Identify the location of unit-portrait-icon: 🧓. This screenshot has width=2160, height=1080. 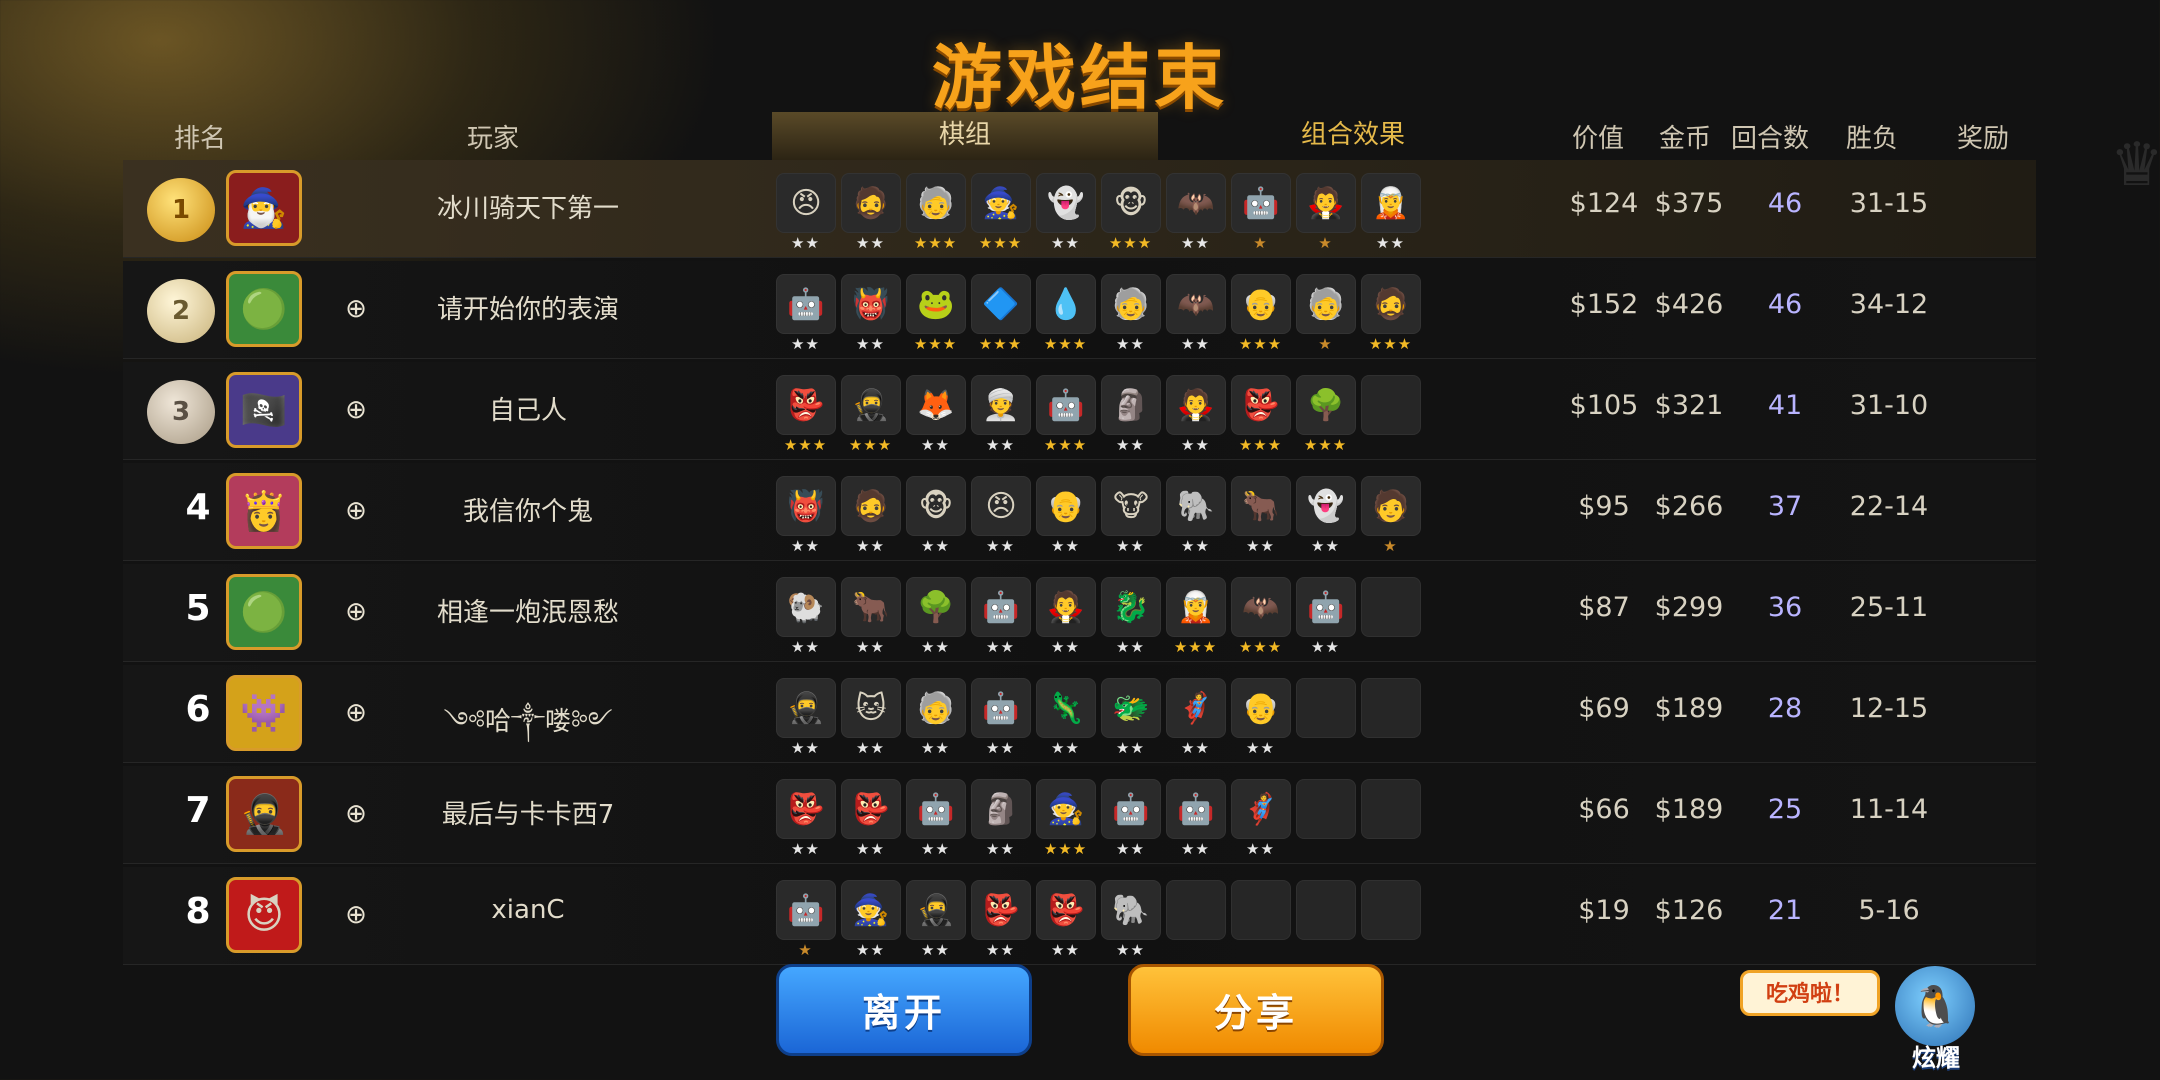
(1131, 304).